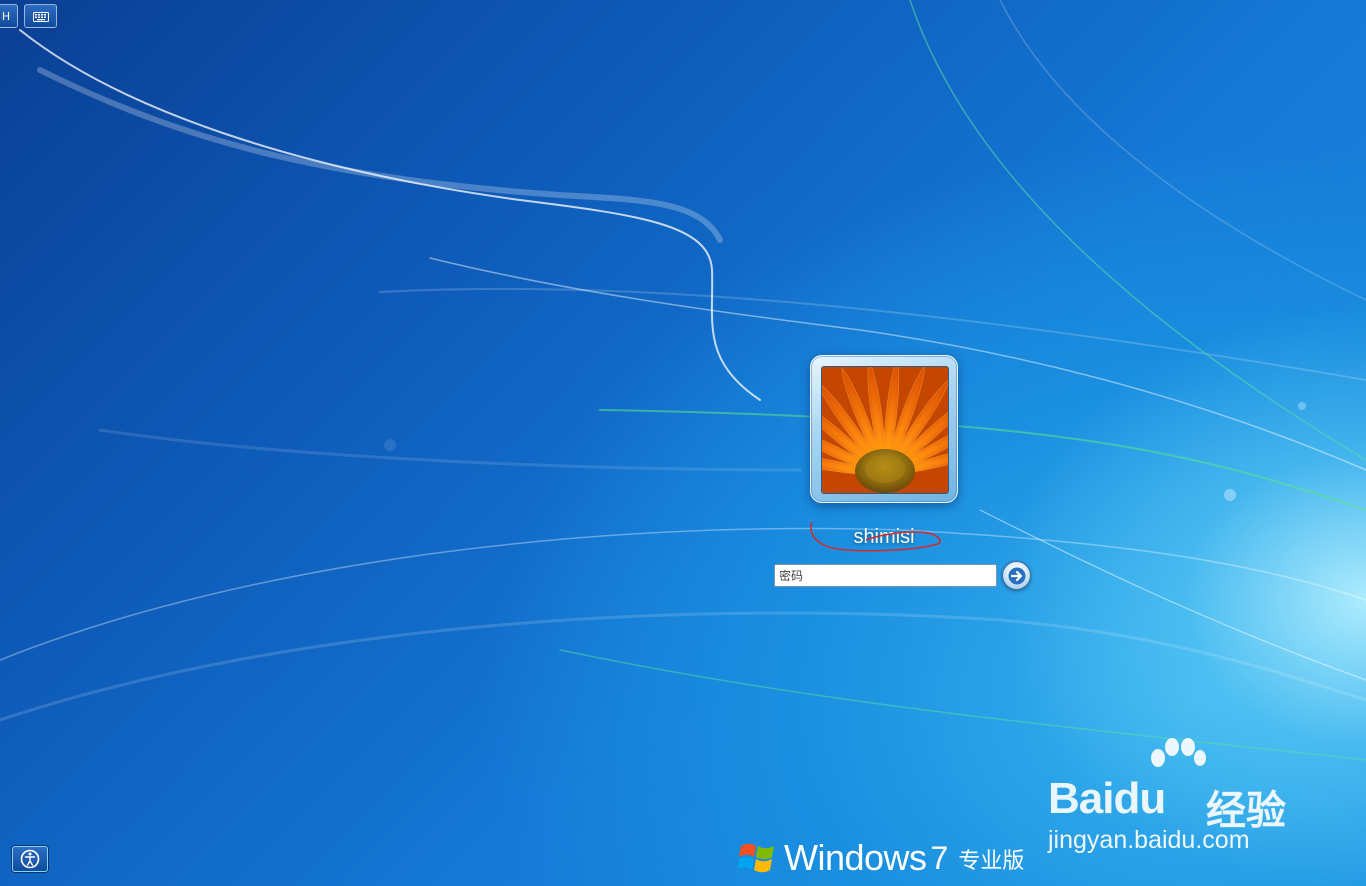 The width and height of the screenshot is (1366, 886). What do you see at coordinates (1081, 798) in the screenshot?
I see `watermark-brand-head: Bai` at bounding box center [1081, 798].